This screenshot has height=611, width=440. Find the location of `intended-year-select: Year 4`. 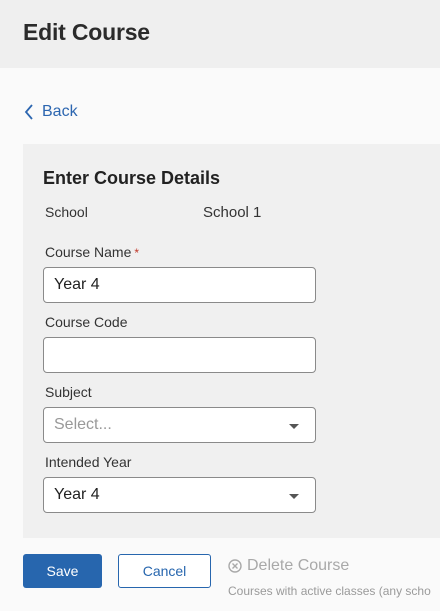

intended-year-select: Year 4 is located at coordinates (179, 495).